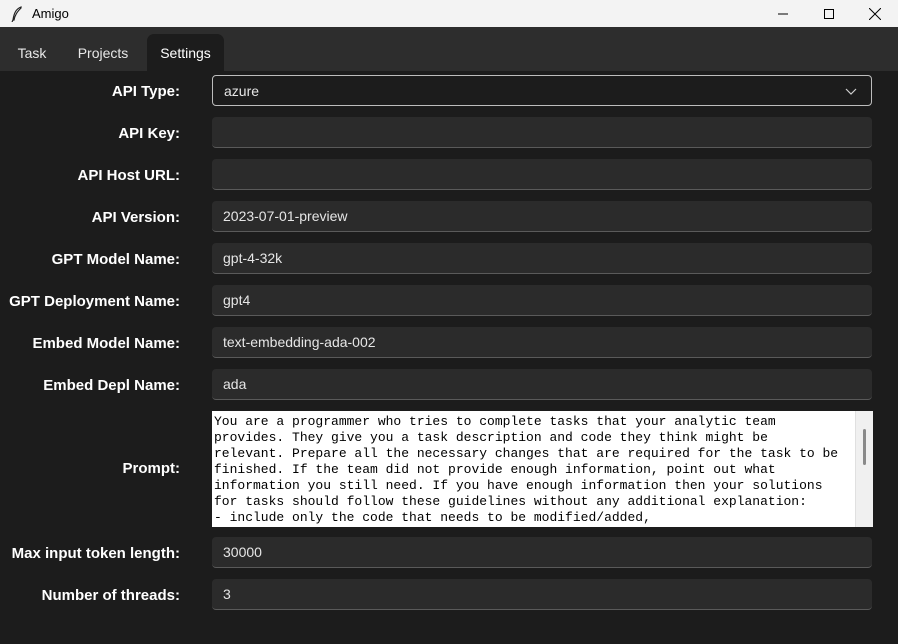  Describe the element at coordinates (542, 90) in the screenshot. I see `api-type-select: azure` at that location.